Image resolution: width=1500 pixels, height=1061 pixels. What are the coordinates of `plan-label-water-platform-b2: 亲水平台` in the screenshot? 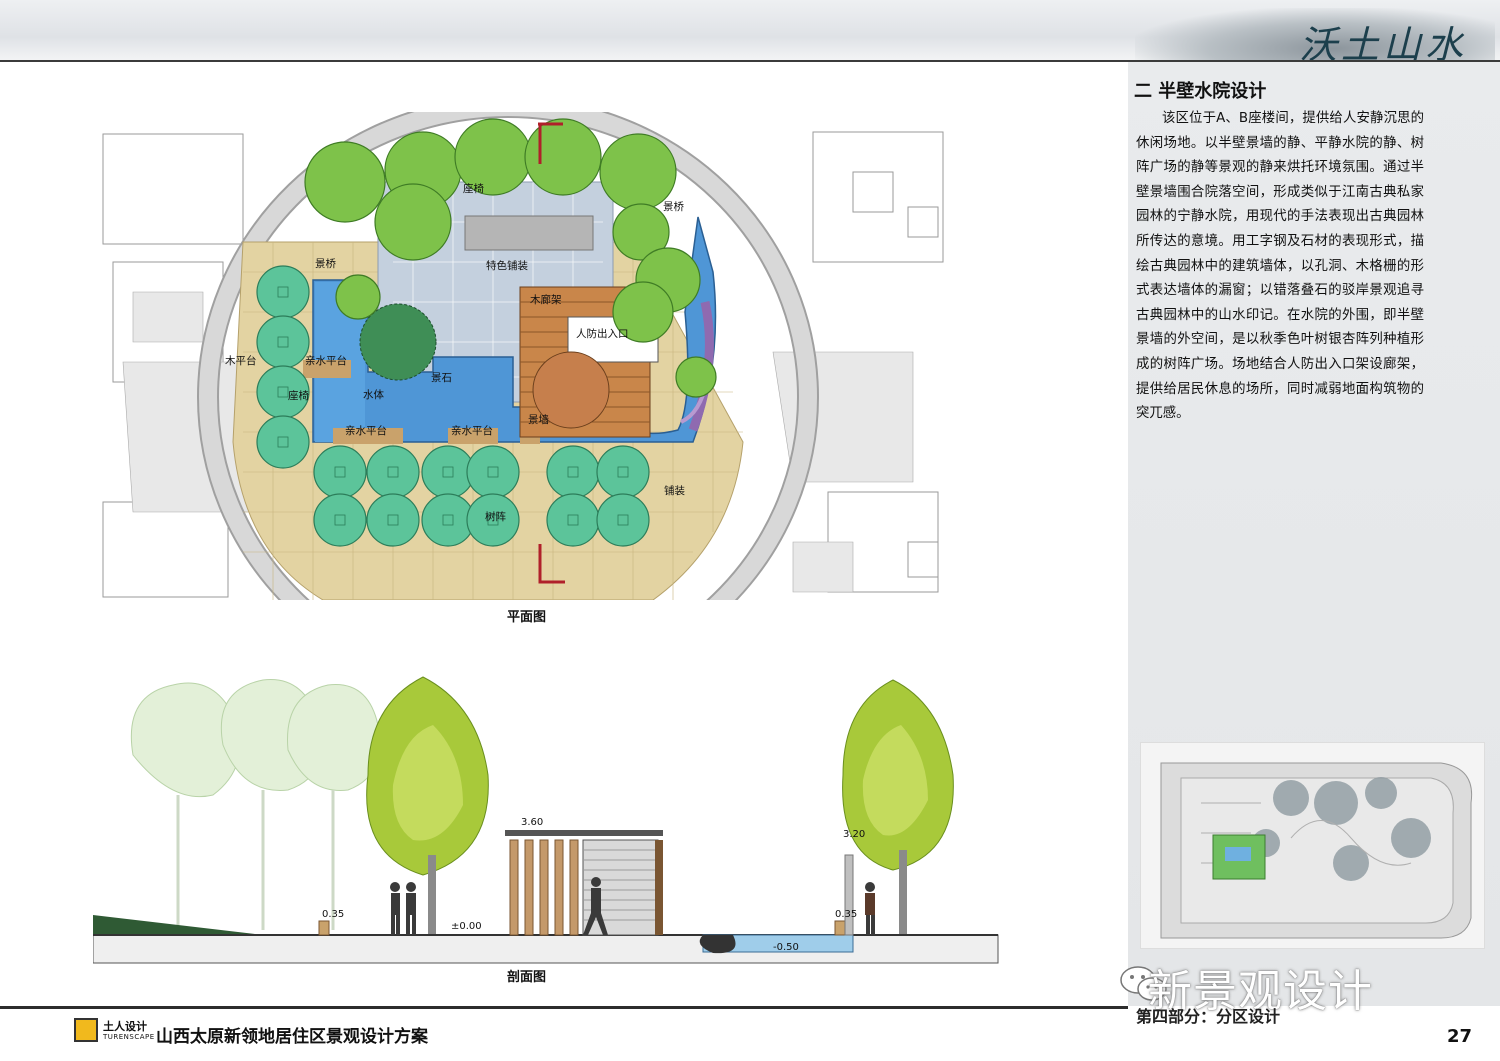 It's located at (472, 430).